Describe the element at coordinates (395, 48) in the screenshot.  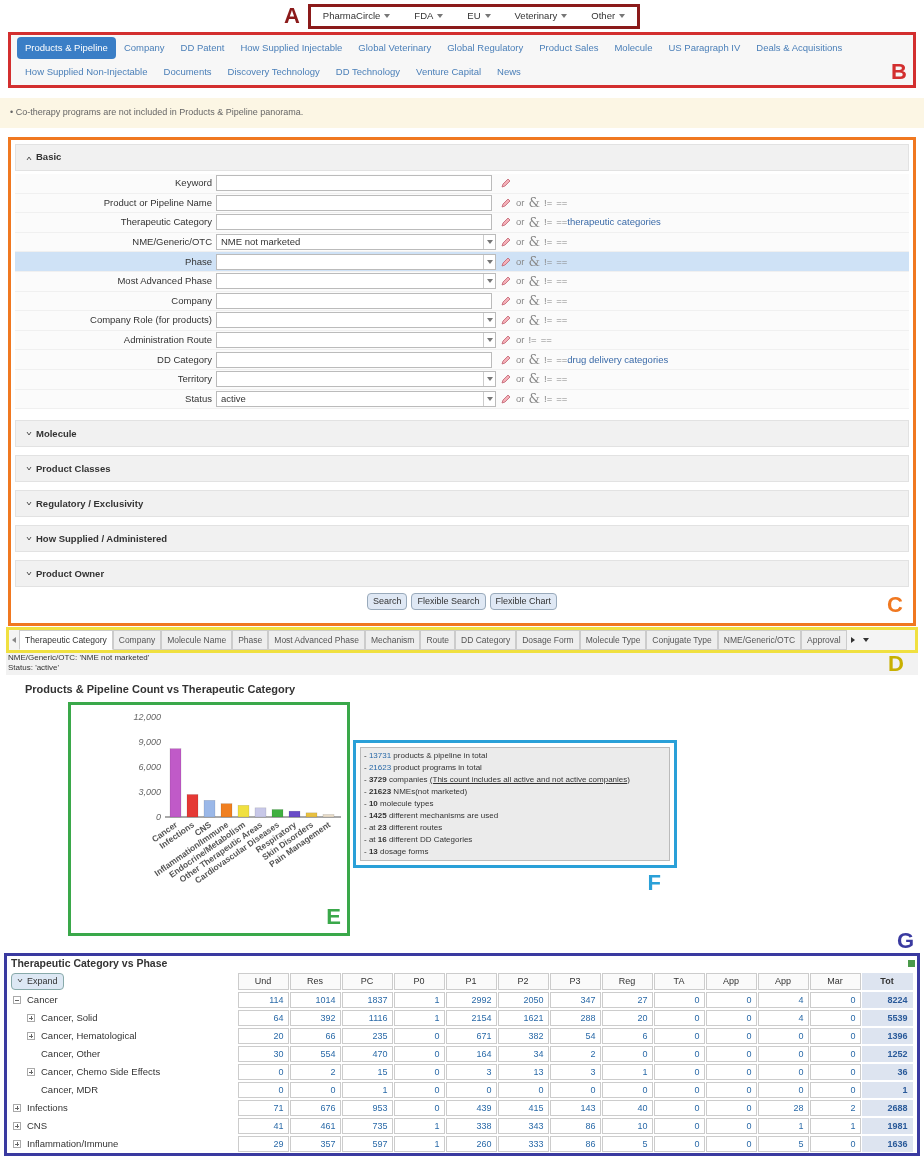
I see `module-tab: Global Veterinary` at that location.